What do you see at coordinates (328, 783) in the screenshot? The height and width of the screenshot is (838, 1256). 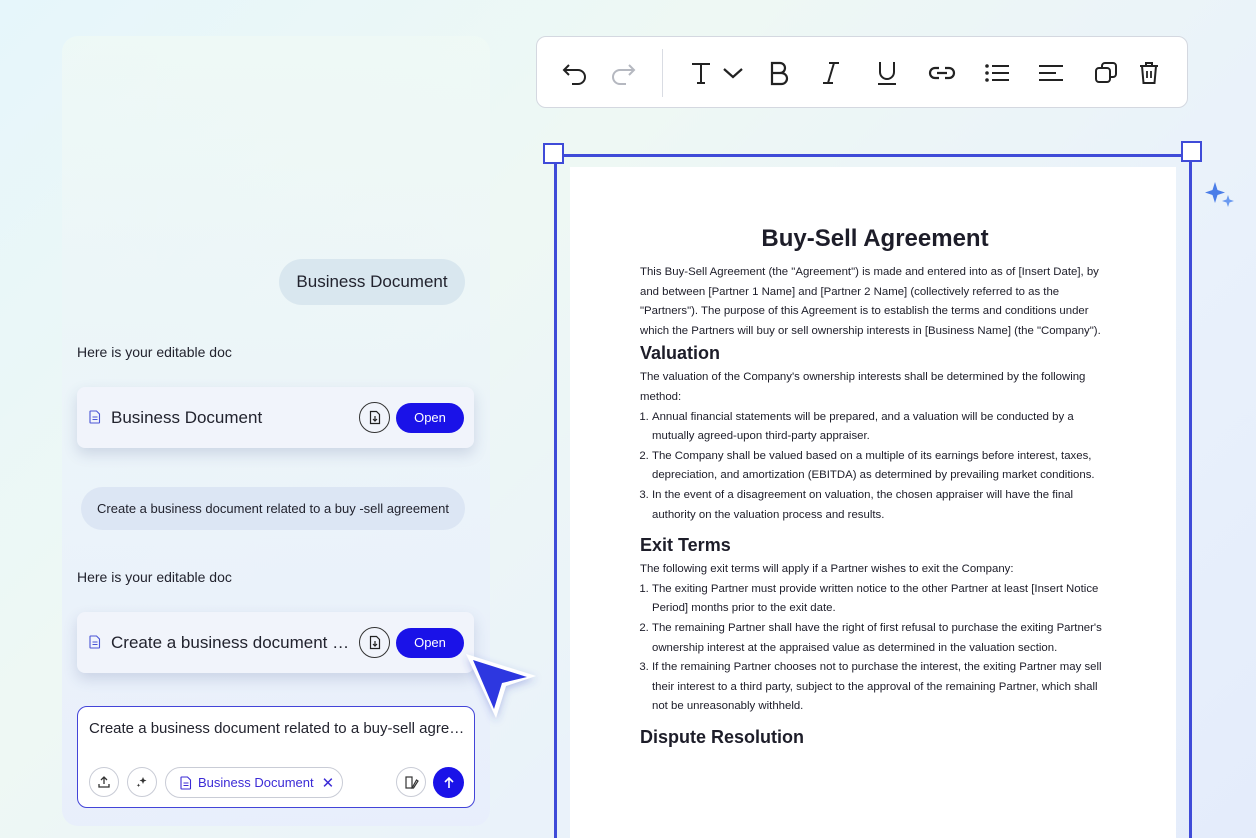 I see `close-icon: ✕` at bounding box center [328, 783].